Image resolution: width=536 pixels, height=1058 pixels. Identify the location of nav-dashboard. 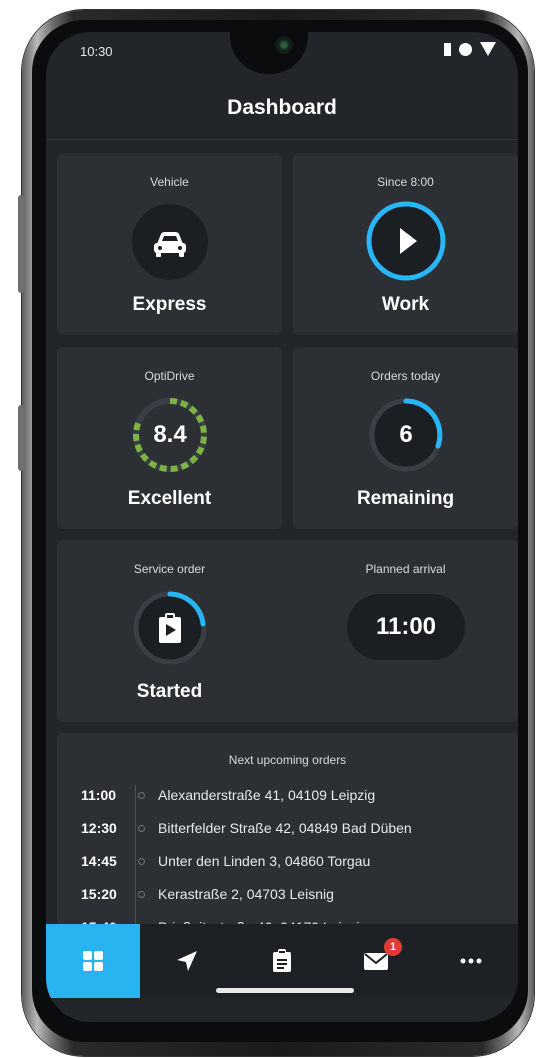
(93, 961).